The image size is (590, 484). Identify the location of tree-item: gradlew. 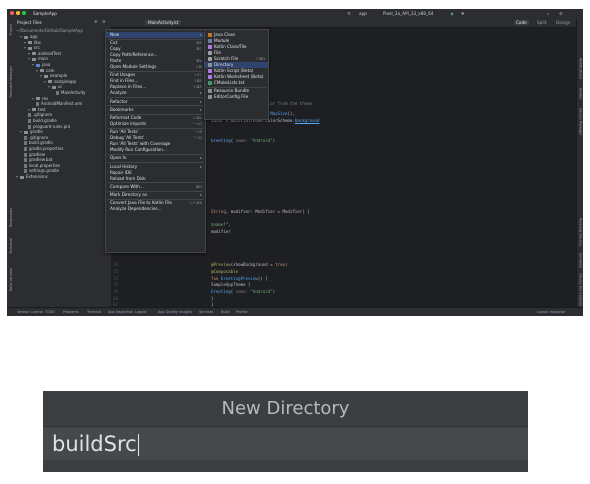
(32, 154).